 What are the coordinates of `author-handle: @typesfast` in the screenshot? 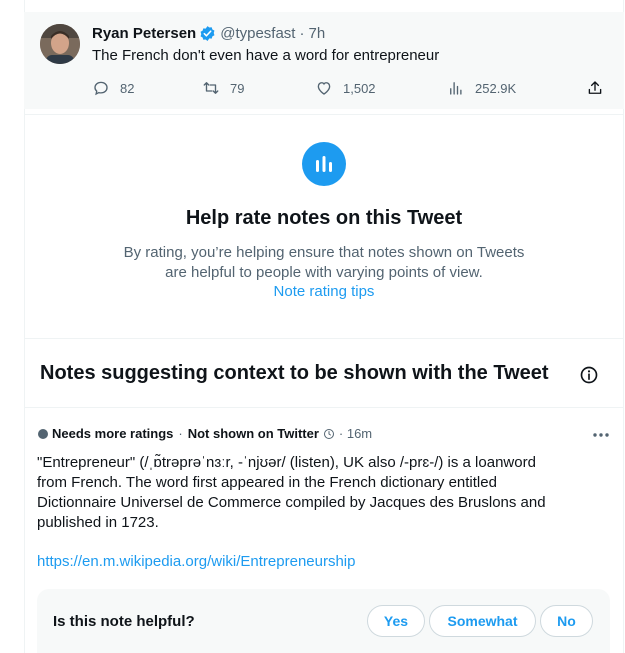 It's located at (257, 33).